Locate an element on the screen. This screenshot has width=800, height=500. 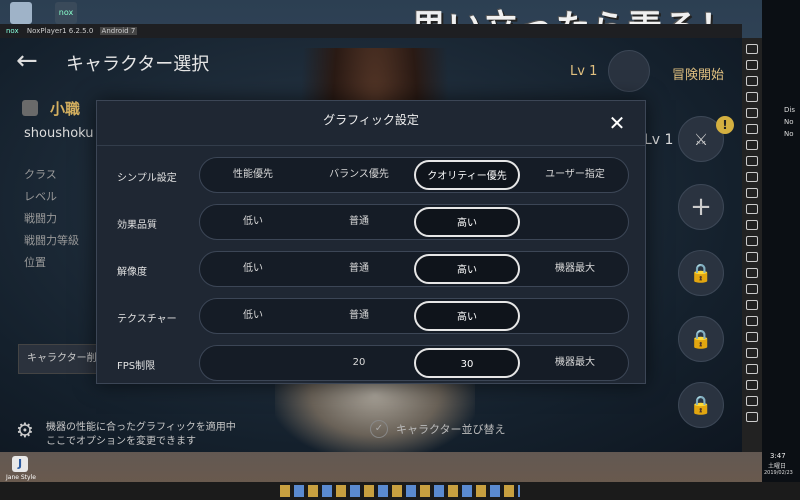
character-id: shoushoku is located at coordinates (59, 133).